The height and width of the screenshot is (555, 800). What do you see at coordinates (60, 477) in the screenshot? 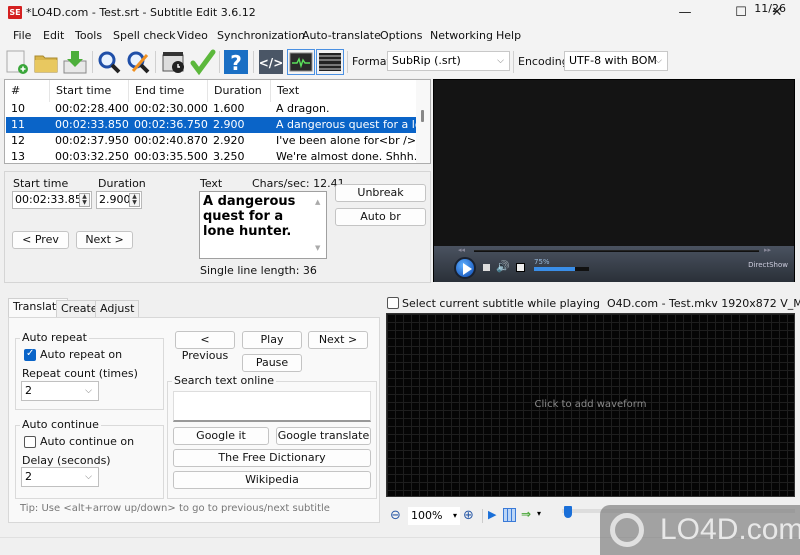
I see `delay-select: 2 ⌵` at bounding box center [60, 477].